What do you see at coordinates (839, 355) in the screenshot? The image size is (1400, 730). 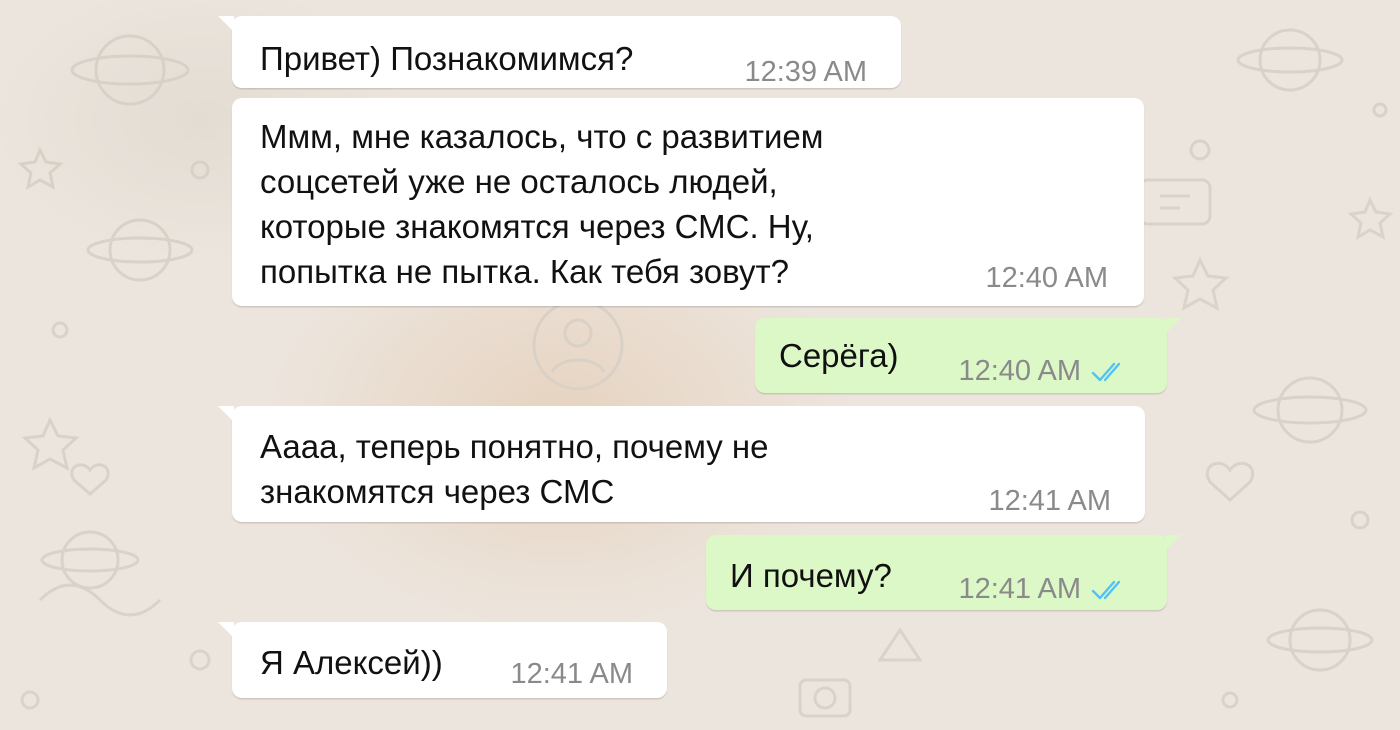 I see `message-text: Серёга)` at bounding box center [839, 355].